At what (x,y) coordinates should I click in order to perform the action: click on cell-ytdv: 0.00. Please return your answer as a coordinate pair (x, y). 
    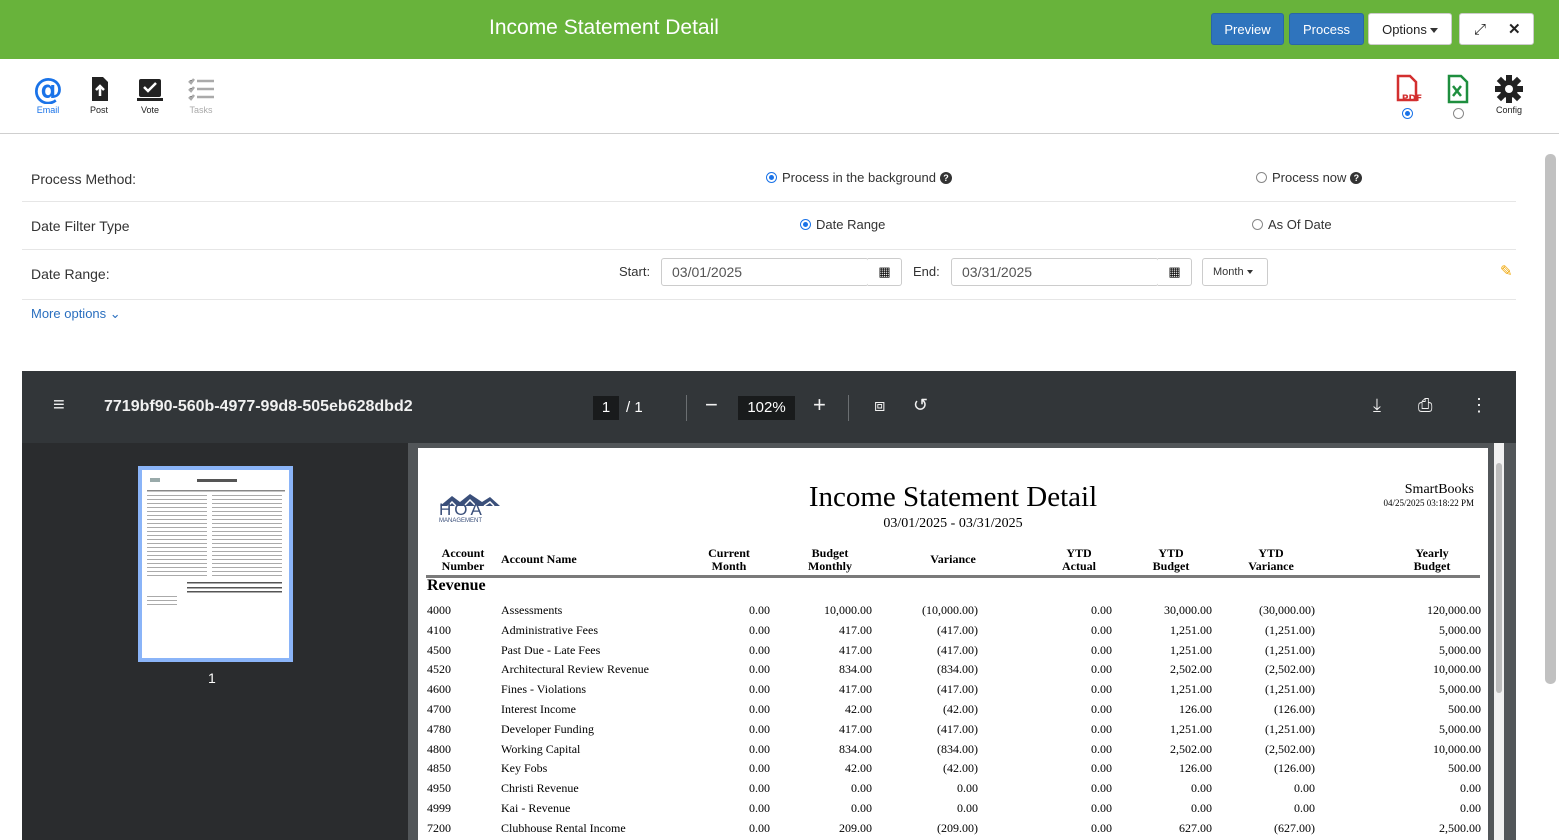
    Looking at the image, I should click on (1304, 788).